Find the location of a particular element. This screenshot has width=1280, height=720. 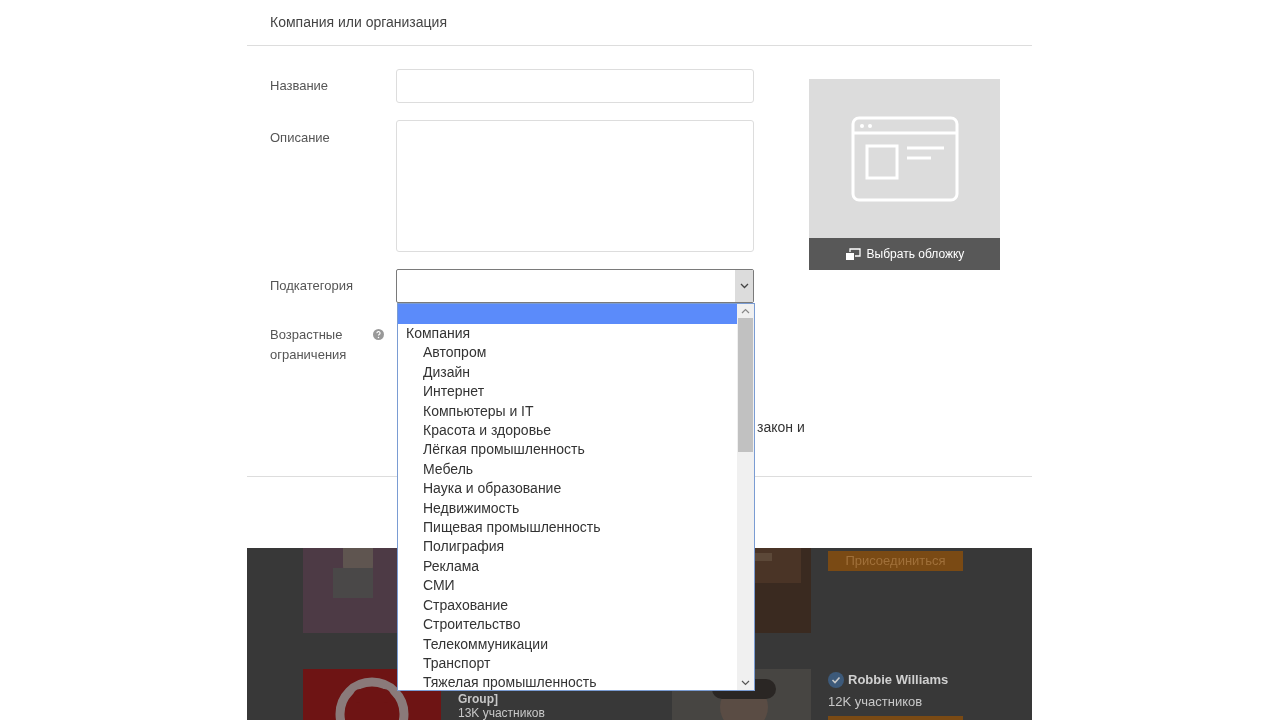

field-label: Описание is located at coordinates (300, 138).